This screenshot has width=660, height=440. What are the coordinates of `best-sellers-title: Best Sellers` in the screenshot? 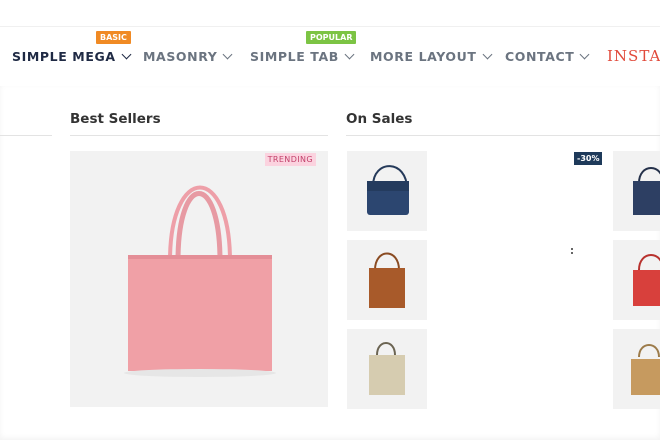 It's located at (115, 119).